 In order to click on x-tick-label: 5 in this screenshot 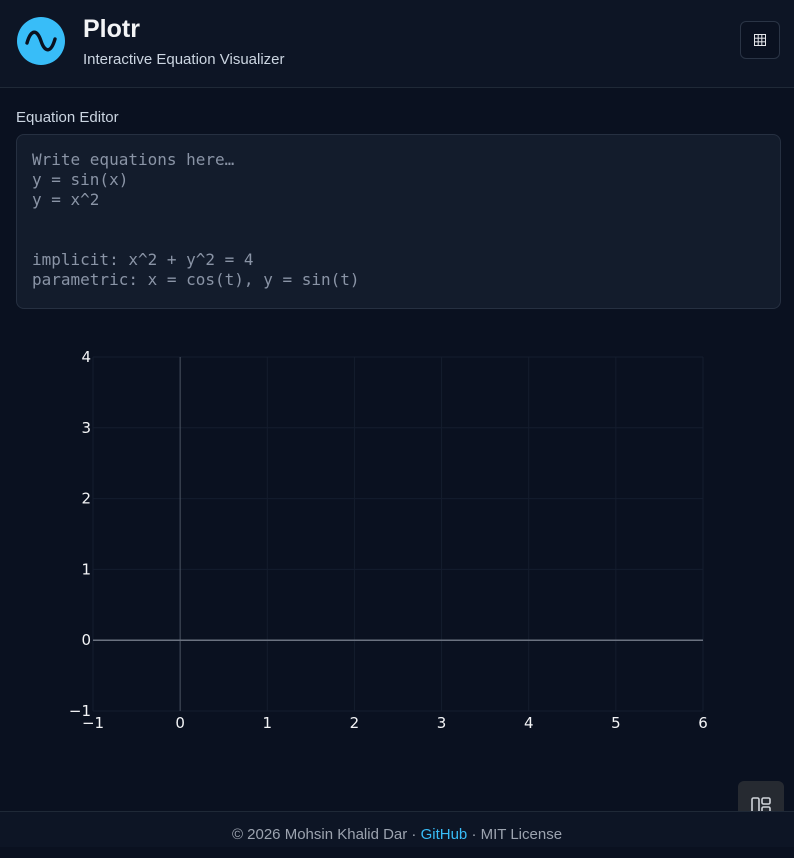, I will do `click(616, 723)`.